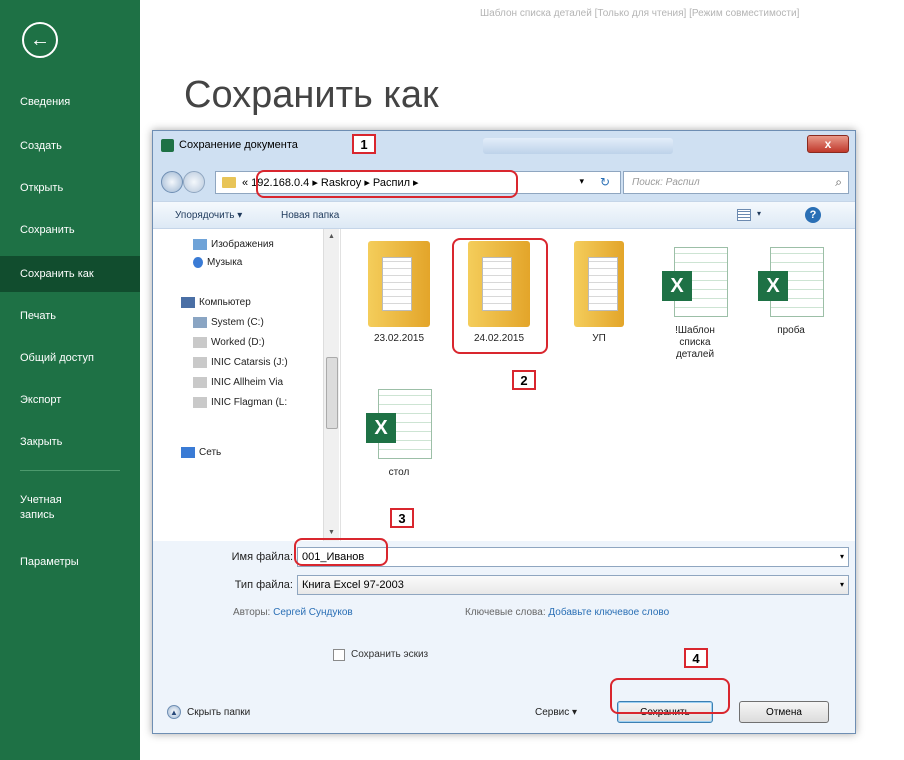 Image resolution: width=904 pixels, height=760 pixels. What do you see at coordinates (784, 712) in the screenshot?
I see `cancel-button: Отмена` at bounding box center [784, 712].